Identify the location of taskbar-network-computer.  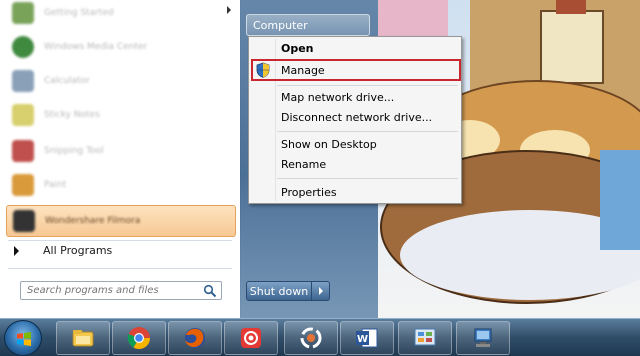
(483, 338).